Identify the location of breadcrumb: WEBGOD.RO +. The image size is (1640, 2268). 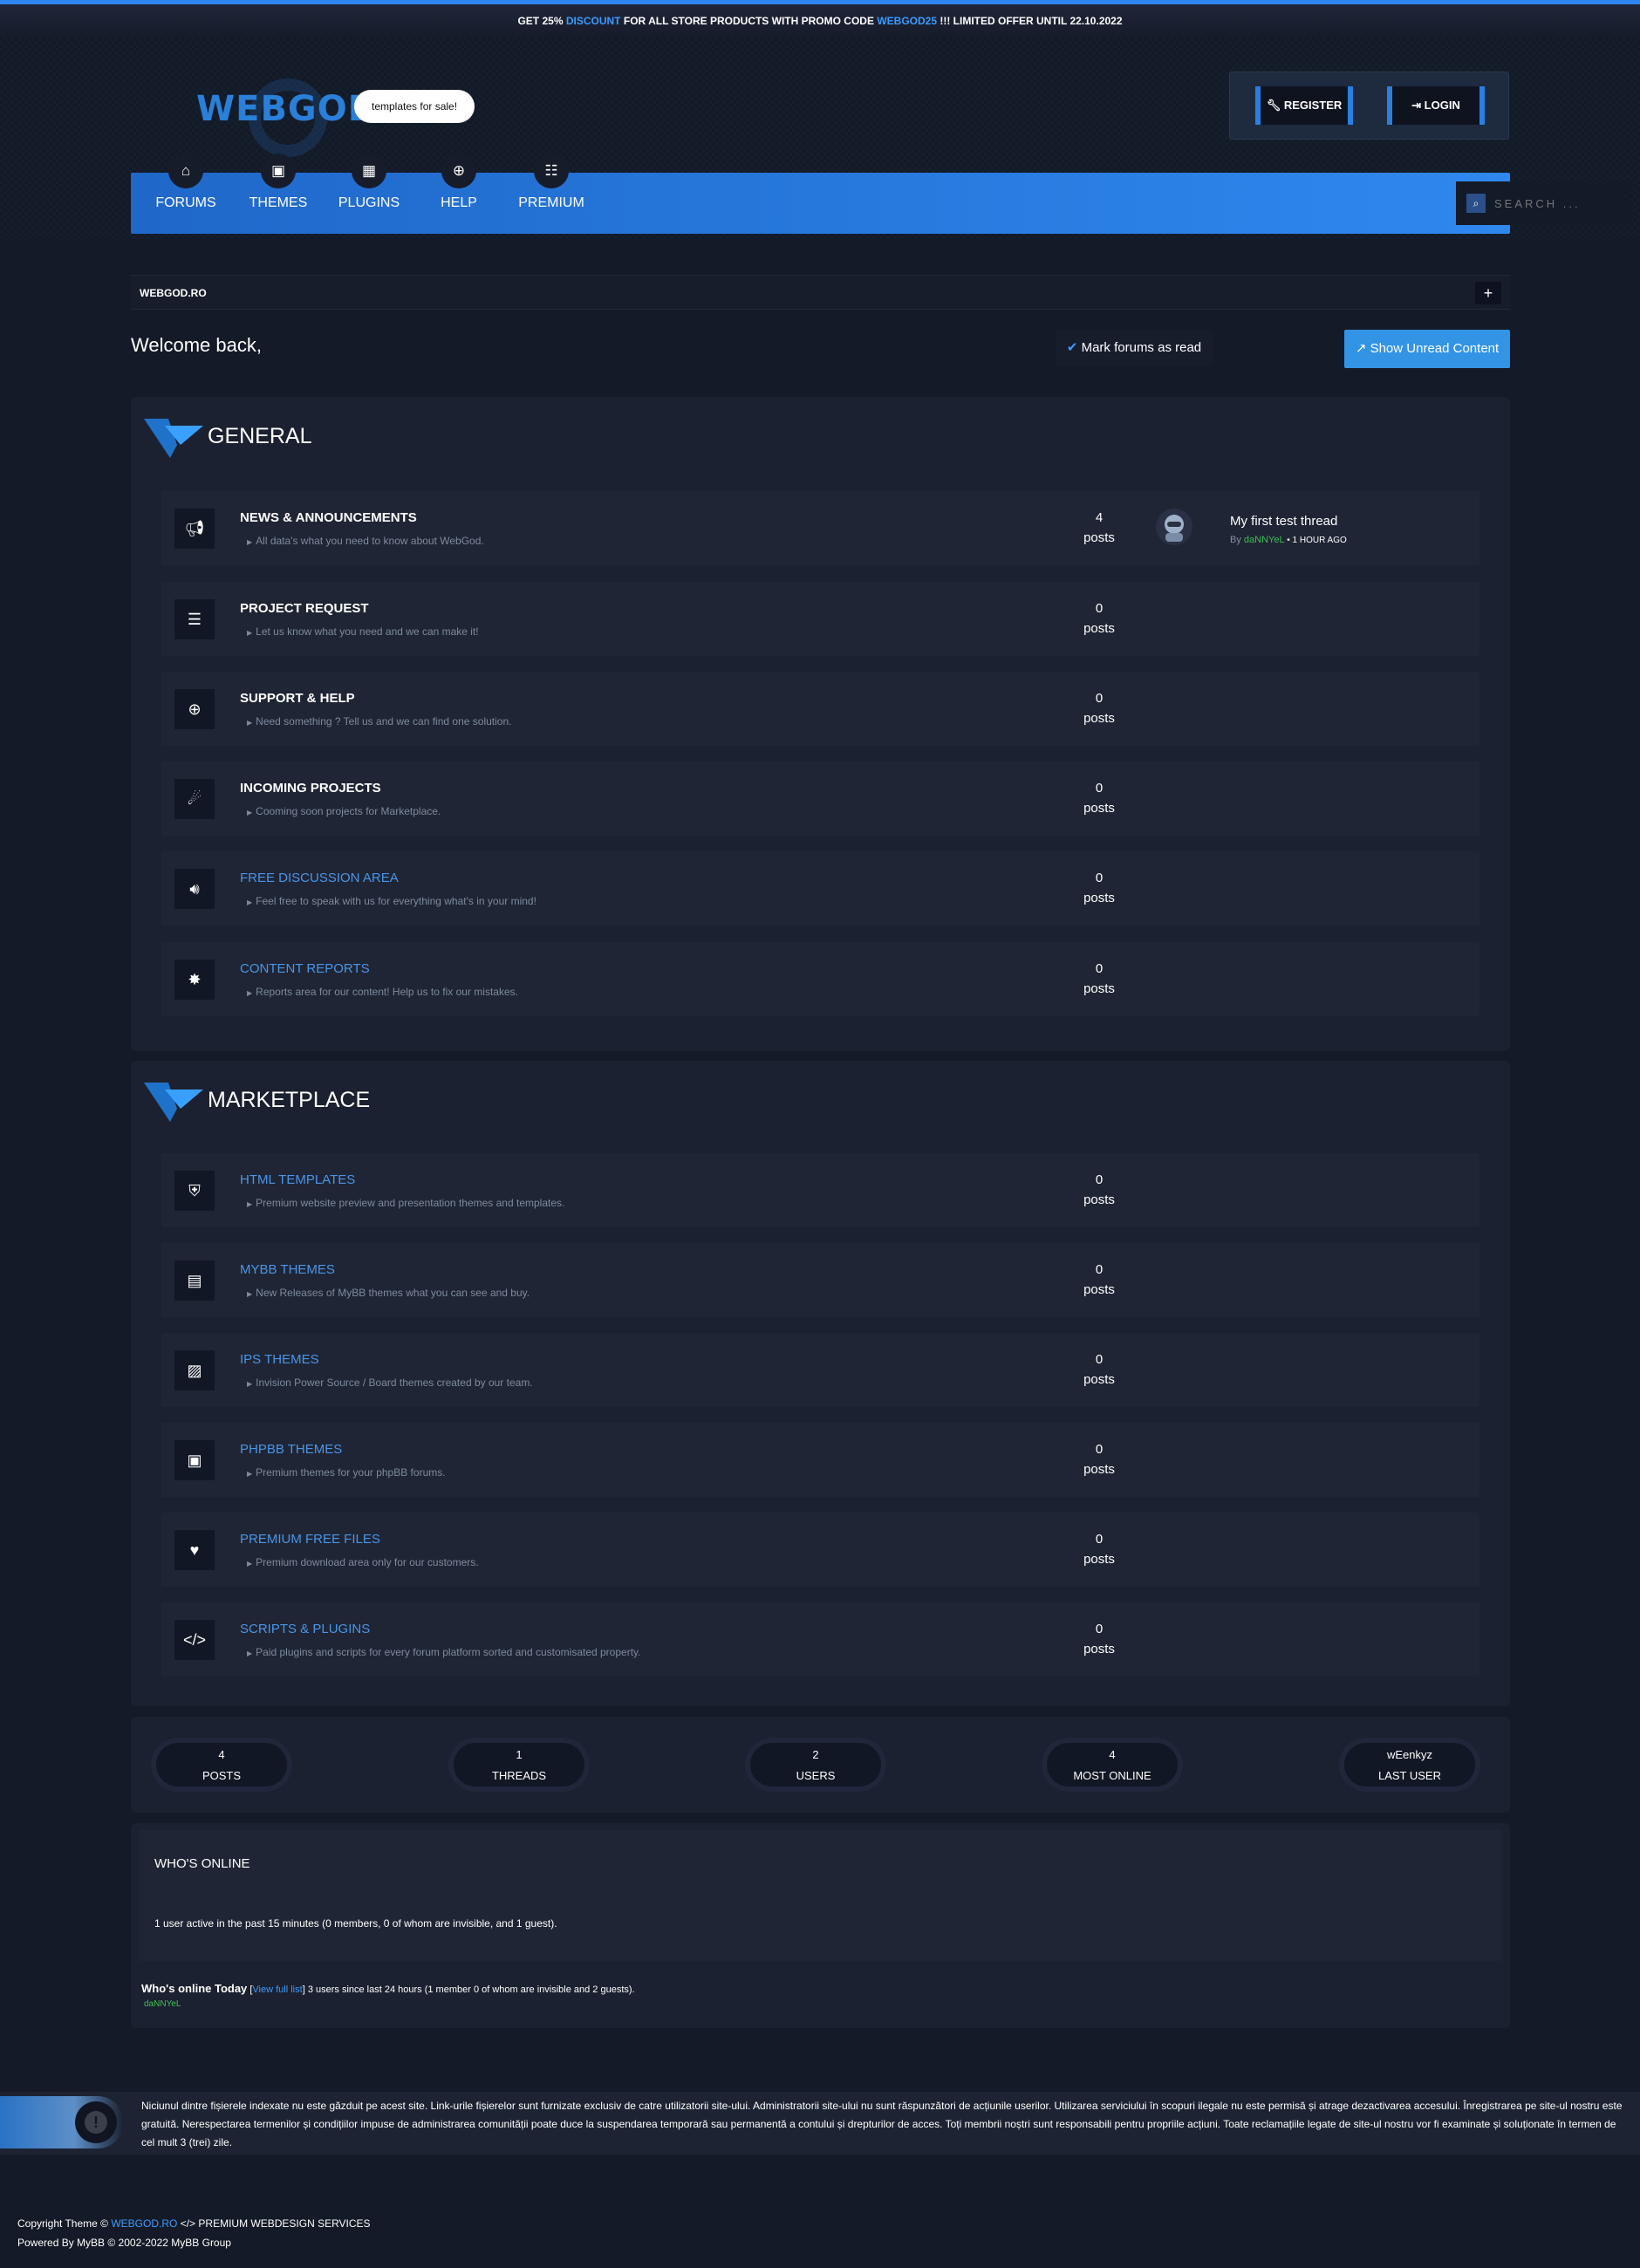
(820, 293).